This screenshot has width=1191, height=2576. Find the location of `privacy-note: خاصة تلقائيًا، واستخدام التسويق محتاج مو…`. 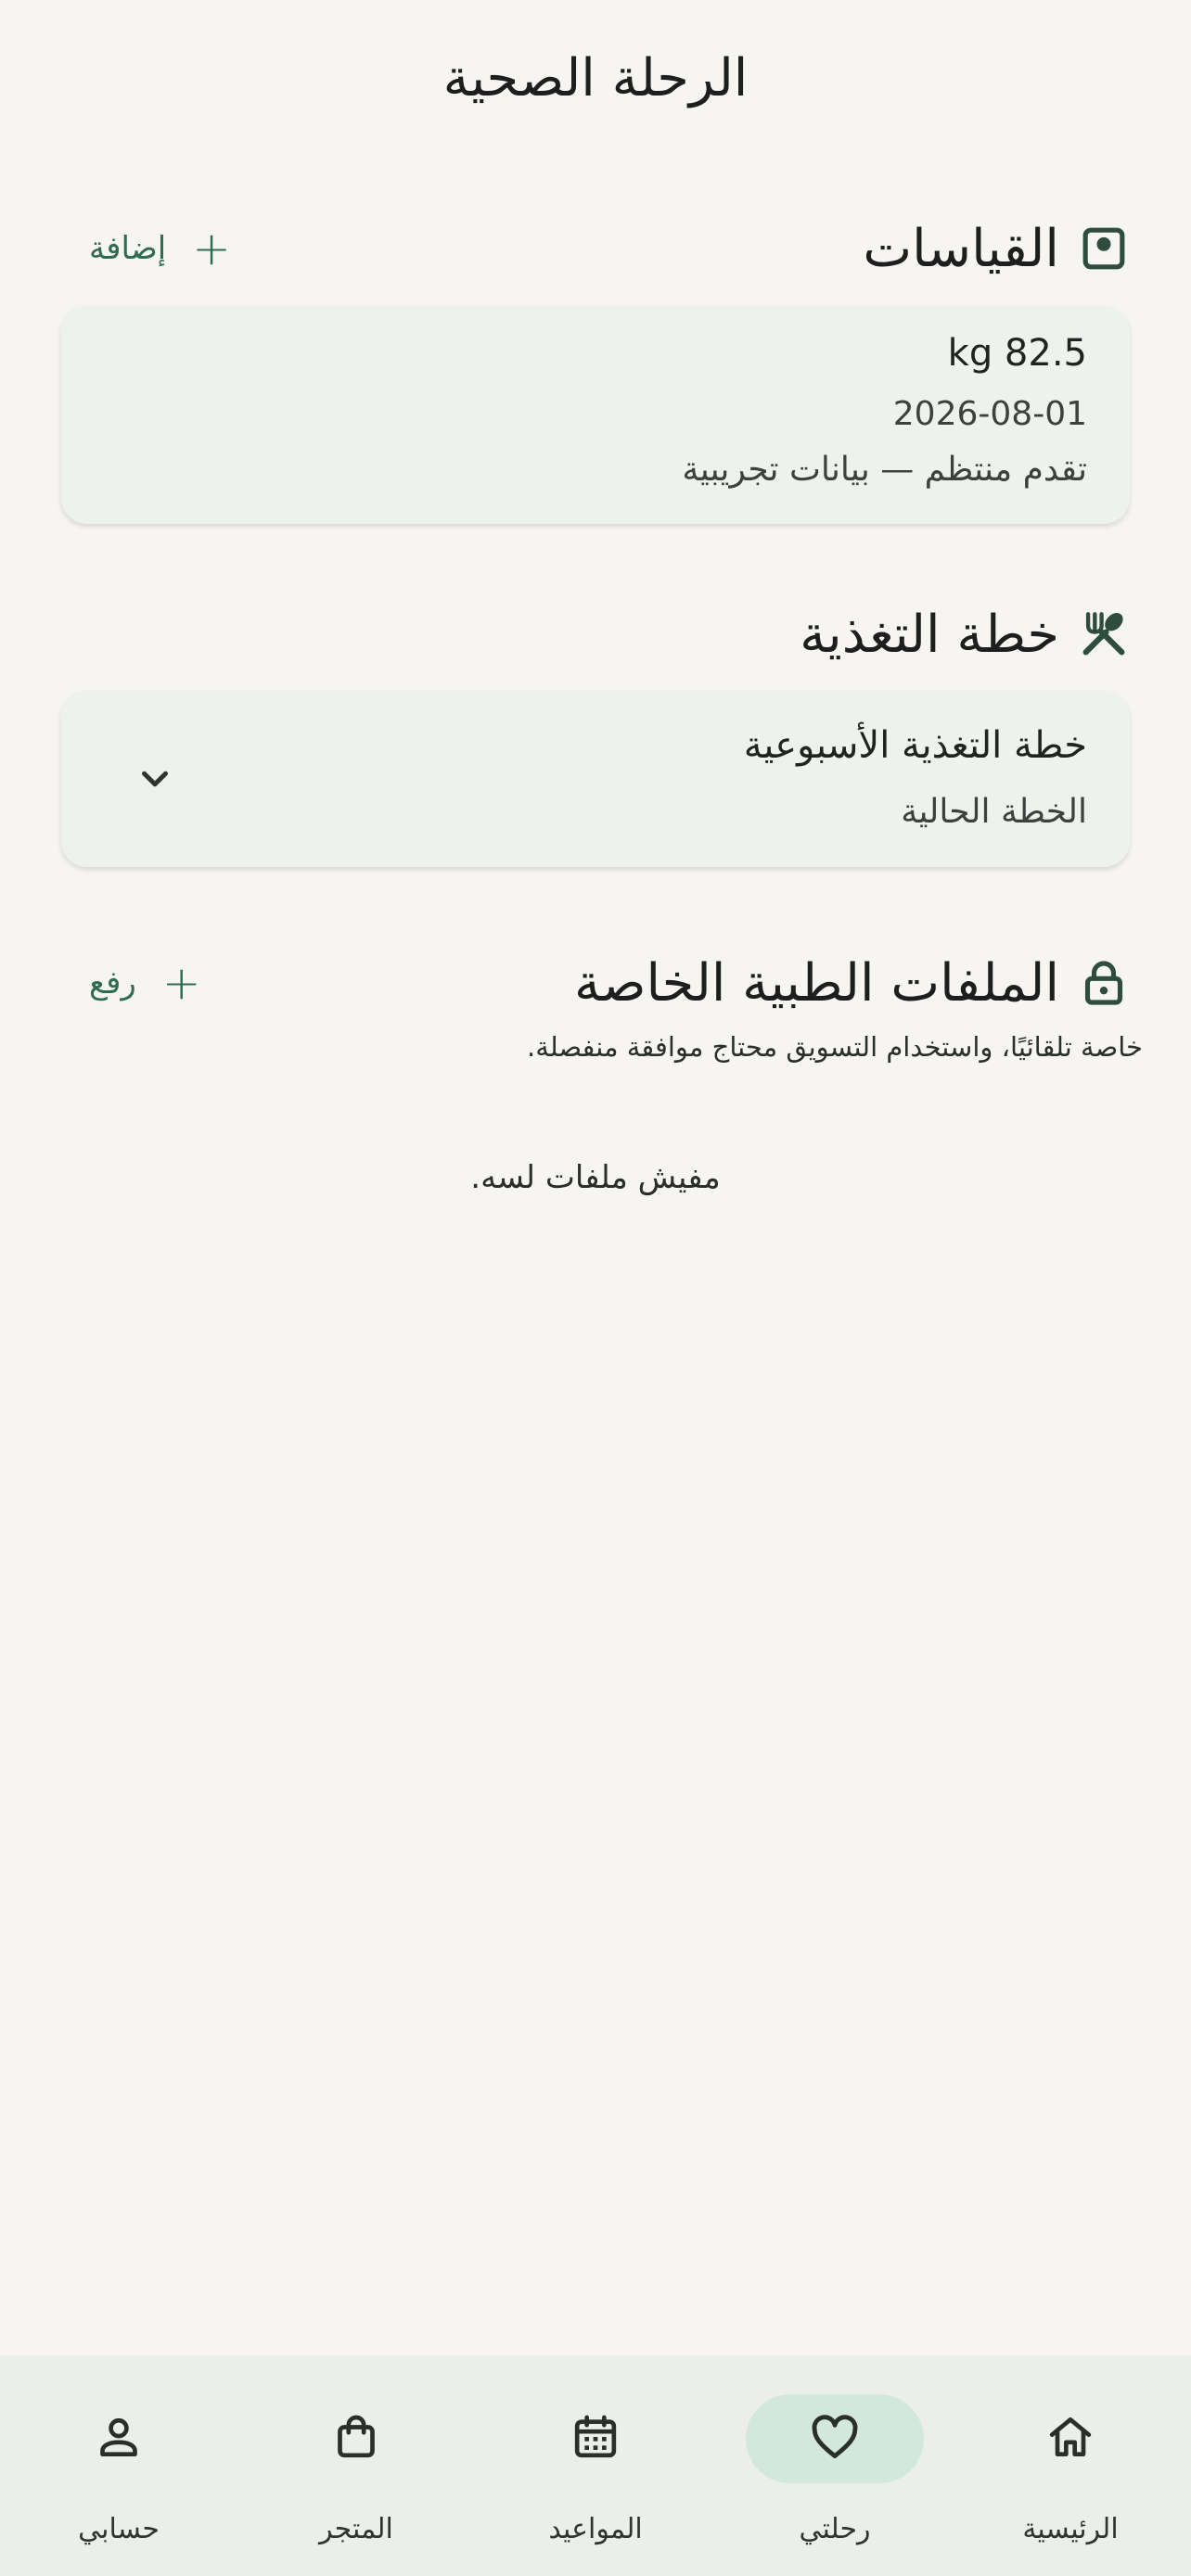

privacy-note: خاصة تلقائيًا، واستخدام التسويق محتاج مو… is located at coordinates (835, 1047).